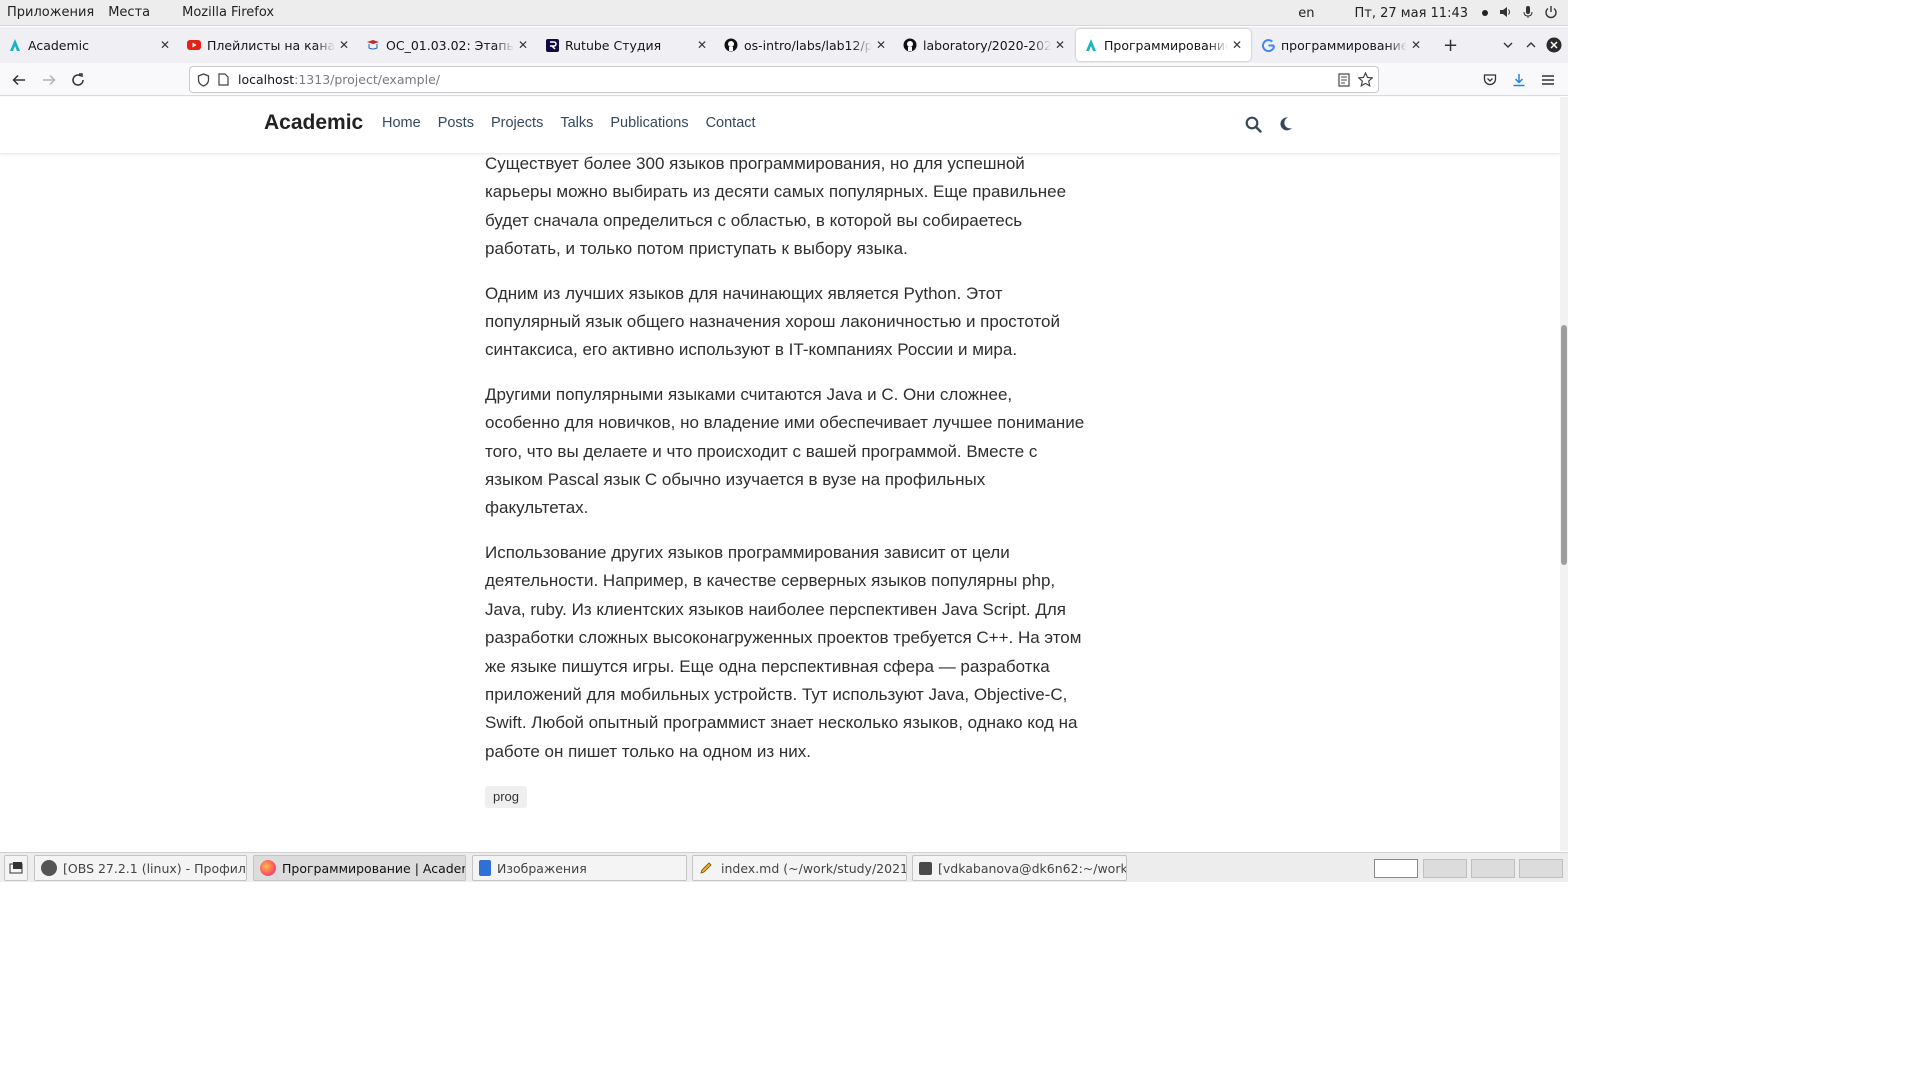  What do you see at coordinates (542, 868) in the screenshot?
I see `taskbar-item-label: Изображения` at bounding box center [542, 868].